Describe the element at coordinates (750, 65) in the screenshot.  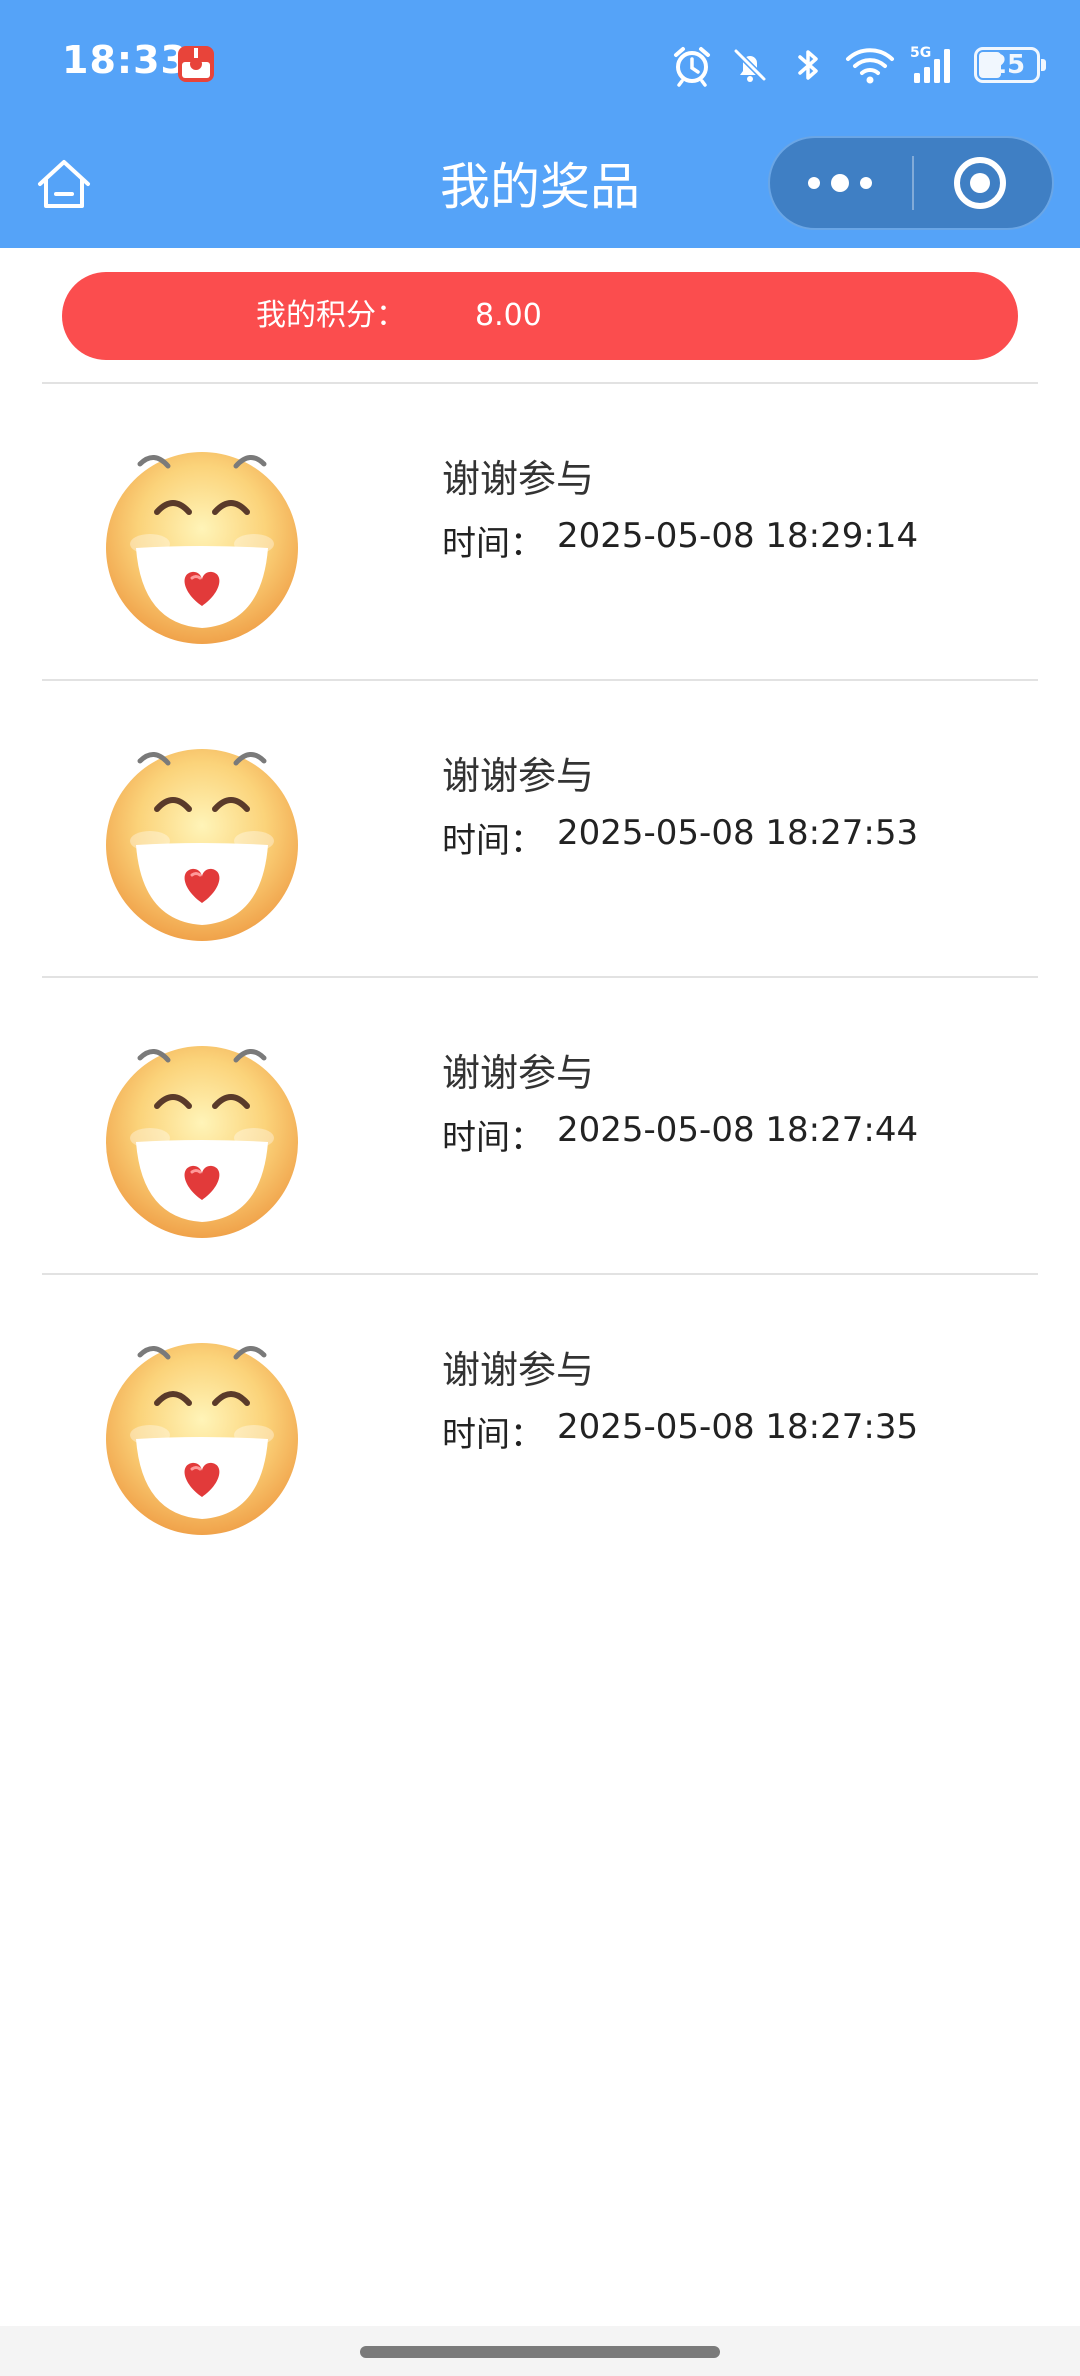
I see `bell-muted-icon` at that location.